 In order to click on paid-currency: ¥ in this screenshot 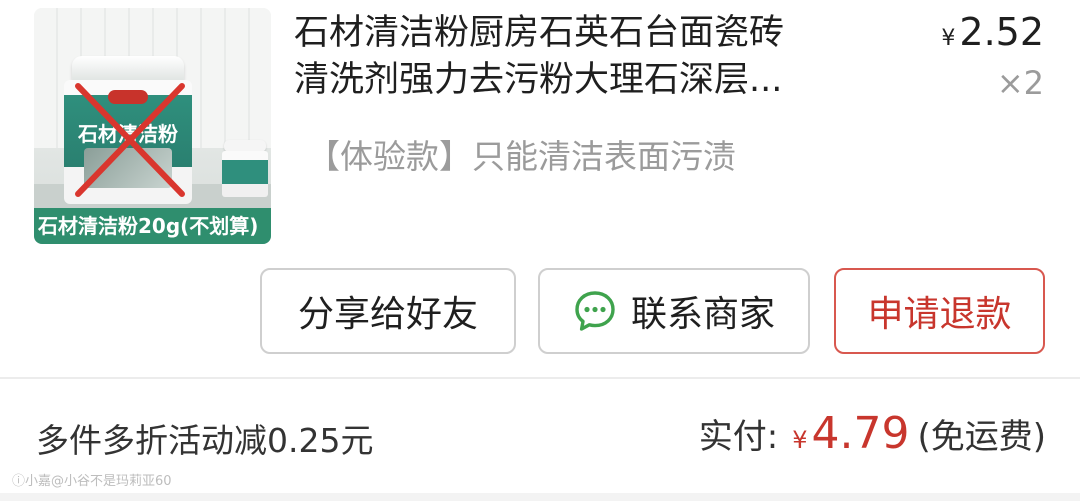, I will do `click(800, 440)`.